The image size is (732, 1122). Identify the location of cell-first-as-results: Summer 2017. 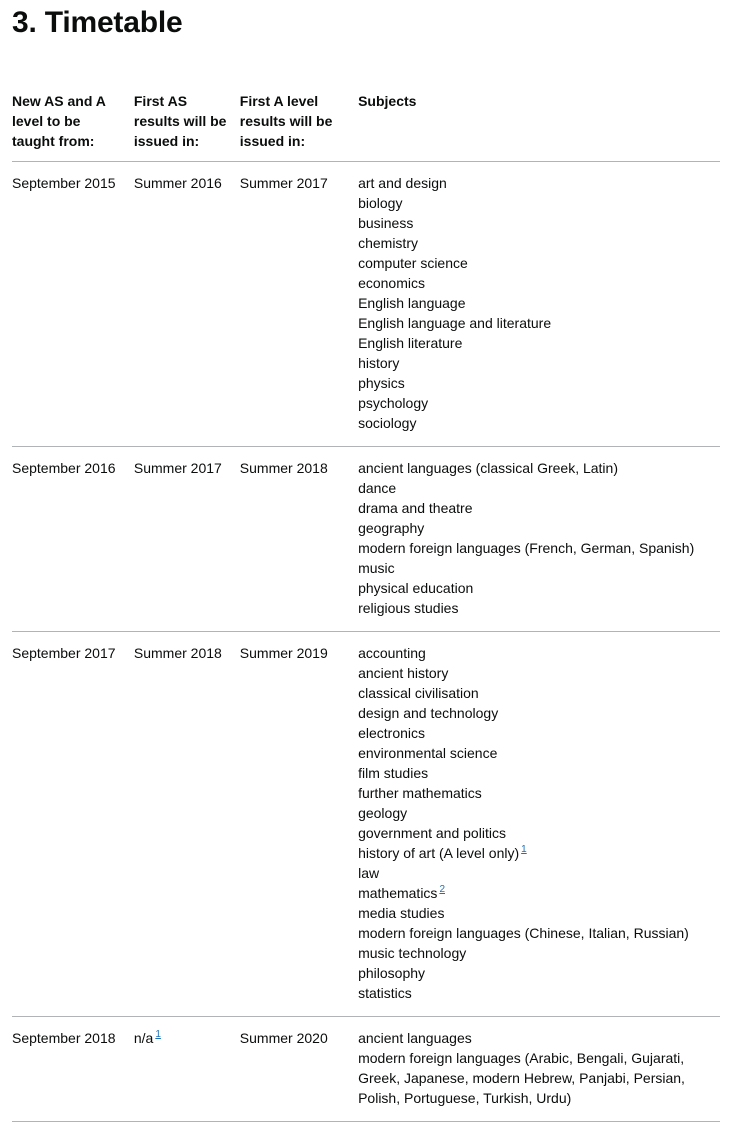
(186, 539).